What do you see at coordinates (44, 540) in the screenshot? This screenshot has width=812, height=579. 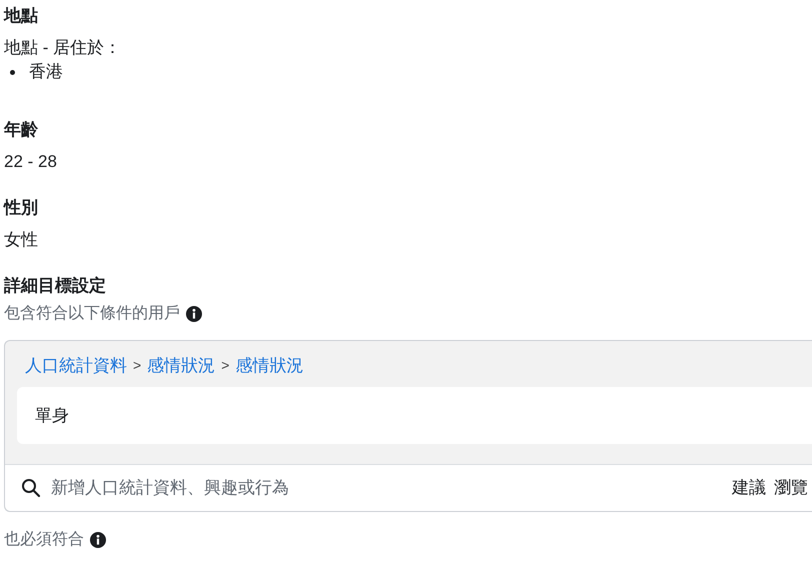 I see `also-label: 也必須符合` at bounding box center [44, 540].